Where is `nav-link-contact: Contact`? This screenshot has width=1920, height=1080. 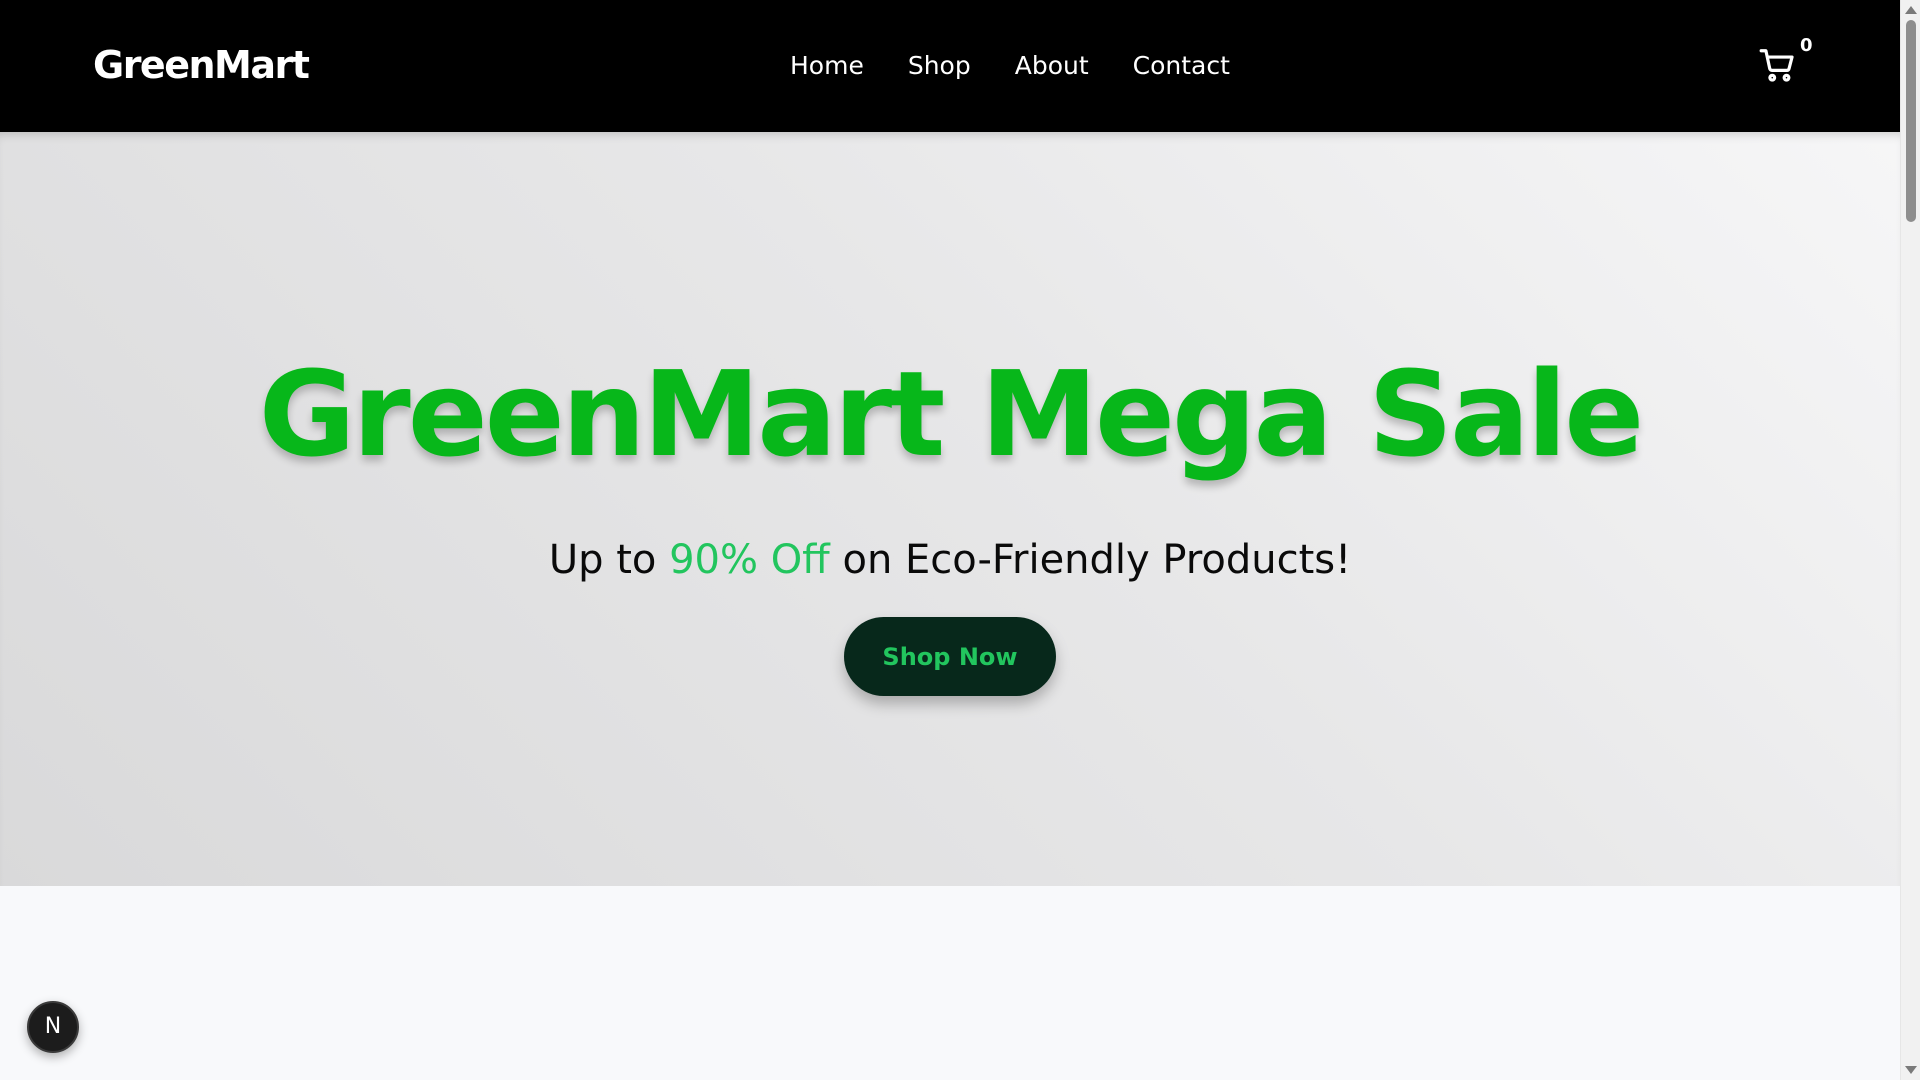 nav-link-contact: Contact is located at coordinates (1181, 66).